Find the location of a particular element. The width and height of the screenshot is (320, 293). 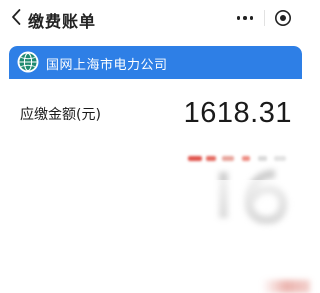

amount-label: 应缴金额(元) is located at coordinates (60, 115).